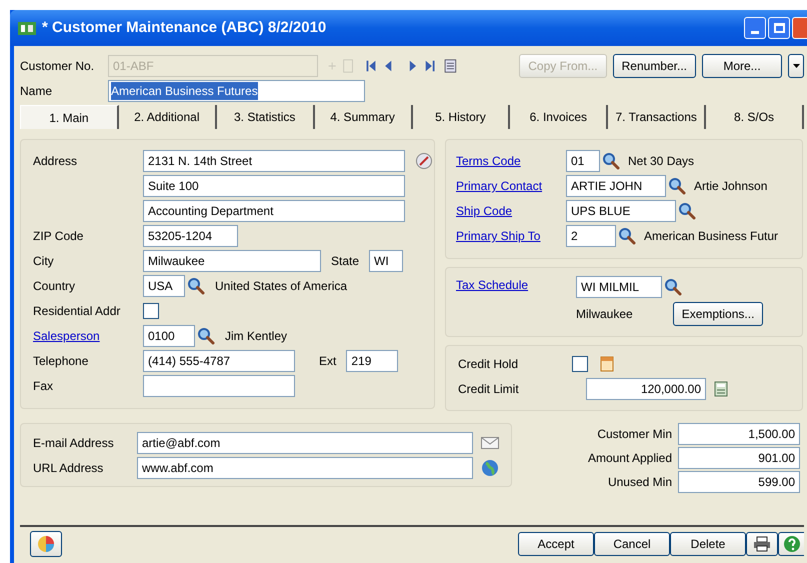 This screenshot has height=563, width=807. Describe the element at coordinates (739, 458) in the screenshot. I see `amount-field: 901.00` at that location.